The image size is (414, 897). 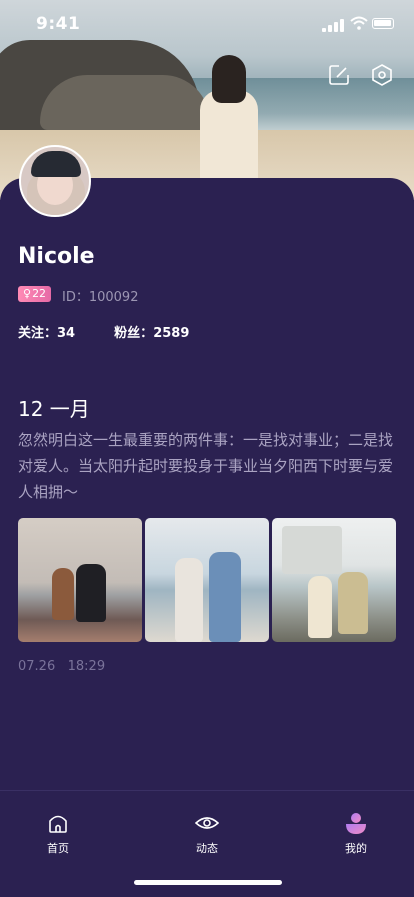 I want to click on user-id: ID：100092, so click(x=100, y=297).